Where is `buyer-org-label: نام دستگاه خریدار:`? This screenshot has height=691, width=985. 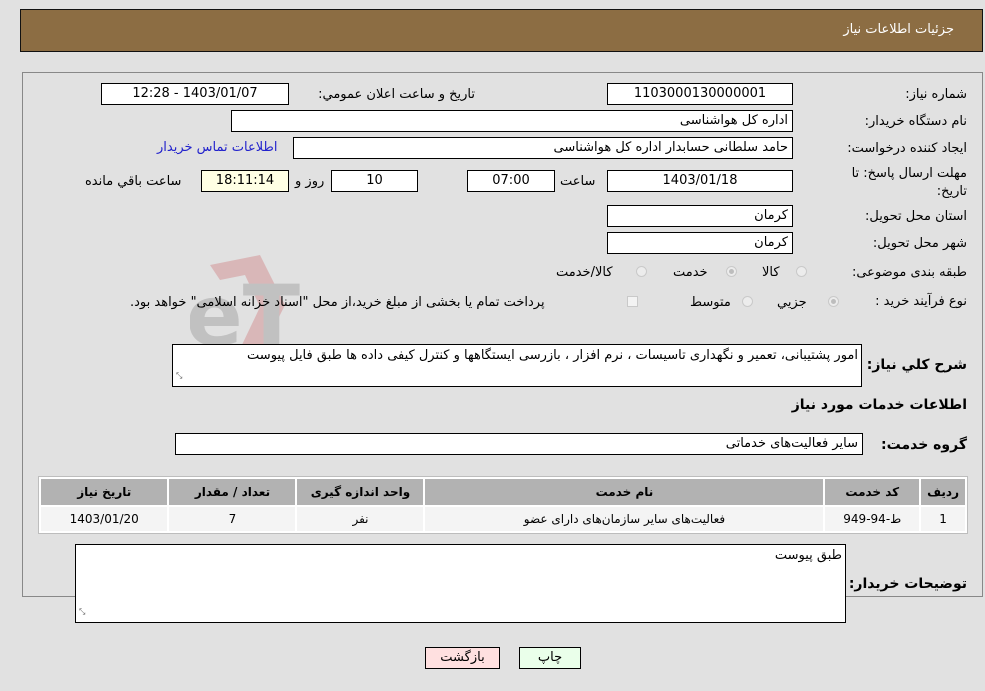
buyer-org-label: نام دستگاه خریدار: is located at coordinates (915, 121).